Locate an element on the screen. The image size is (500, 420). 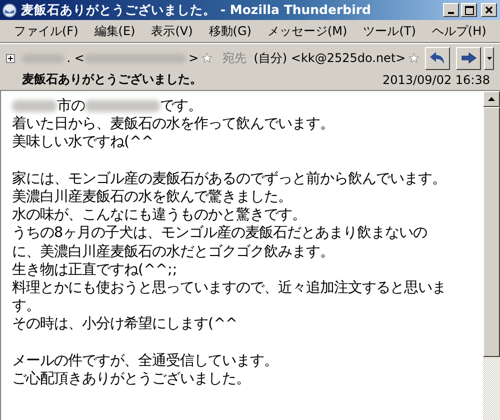
reply-button is located at coordinates (437, 58).